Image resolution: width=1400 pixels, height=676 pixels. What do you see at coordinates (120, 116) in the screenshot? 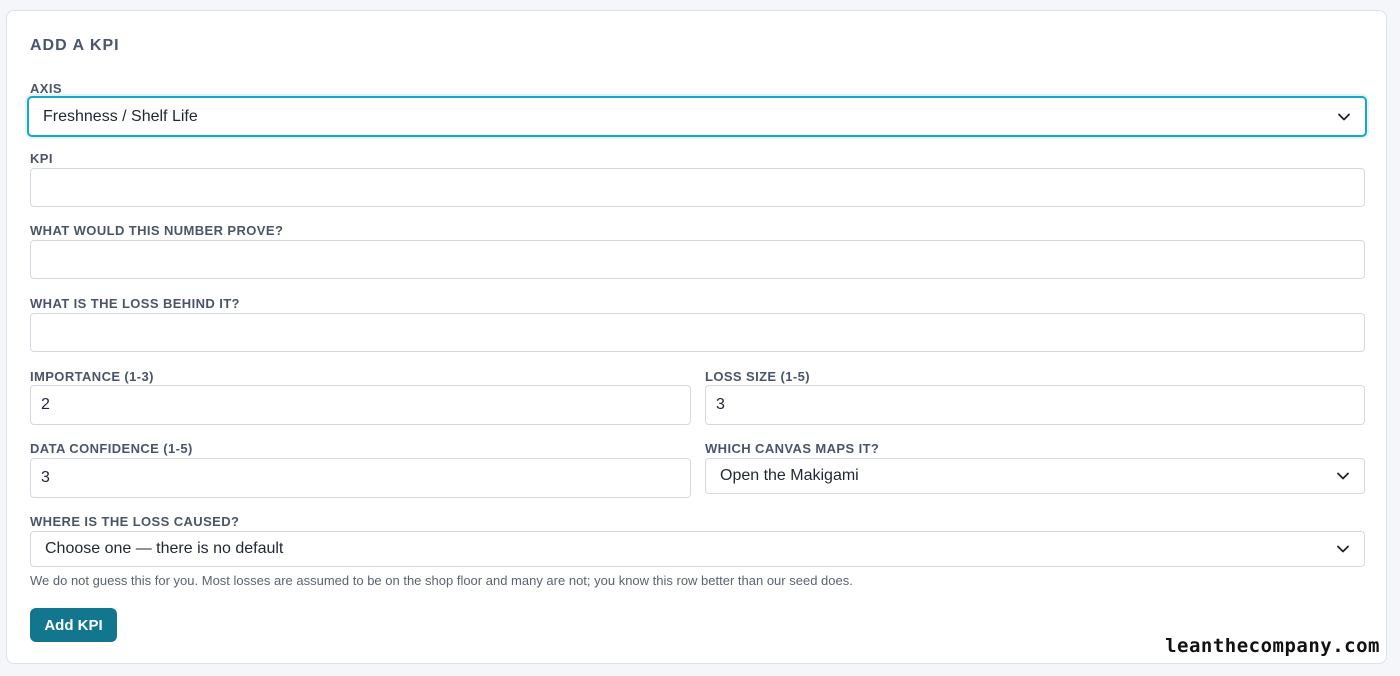
I see `axis-select-value: Freshness / Shelf Life` at bounding box center [120, 116].